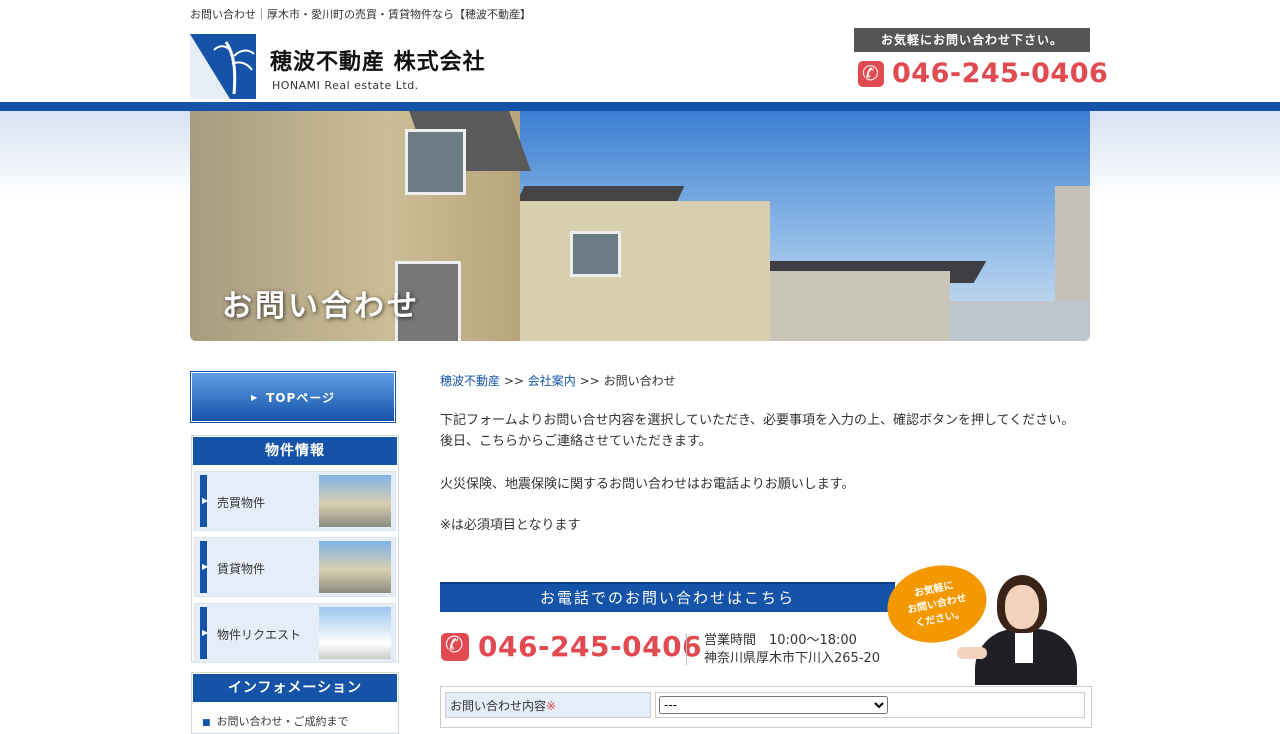 This screenshot has height=734, width=1280. Describe the element at coordinates (360, 14) in the screenshot. I see `site-tagline: お問い合わせ｜厚木市・愛川町の売買・賃貸物件なら【穂波不動産】` at that location.